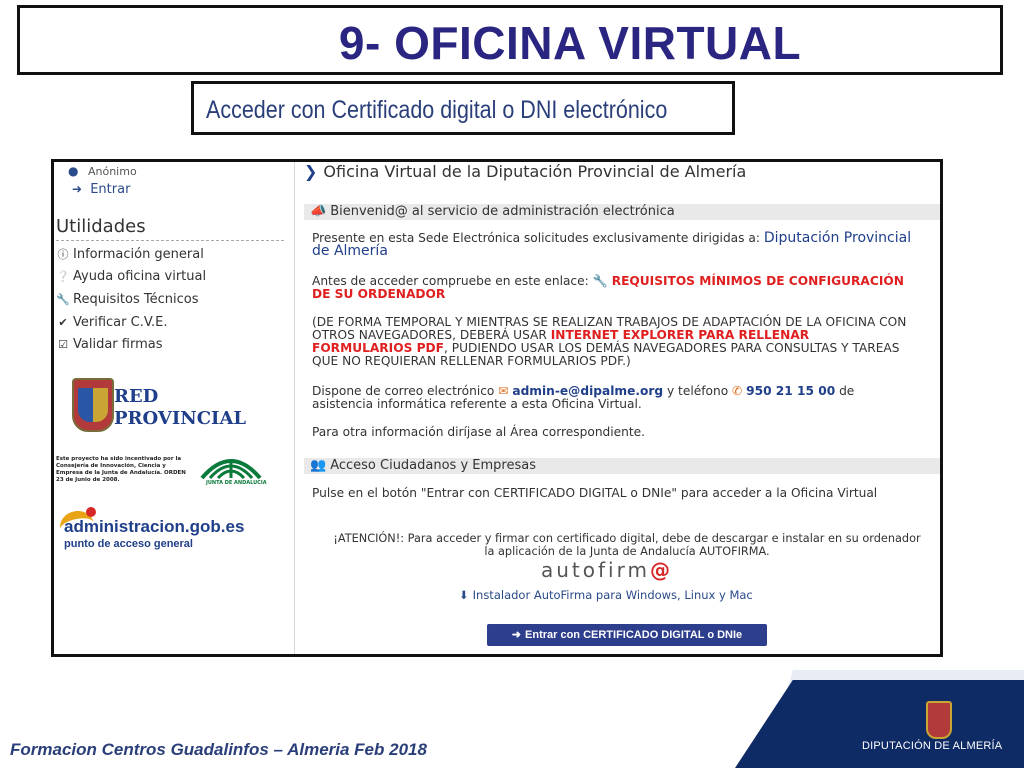 This screenshot has width=1024, height=768. I want to click on utilities-title: Utilidades, so click(101, 226).